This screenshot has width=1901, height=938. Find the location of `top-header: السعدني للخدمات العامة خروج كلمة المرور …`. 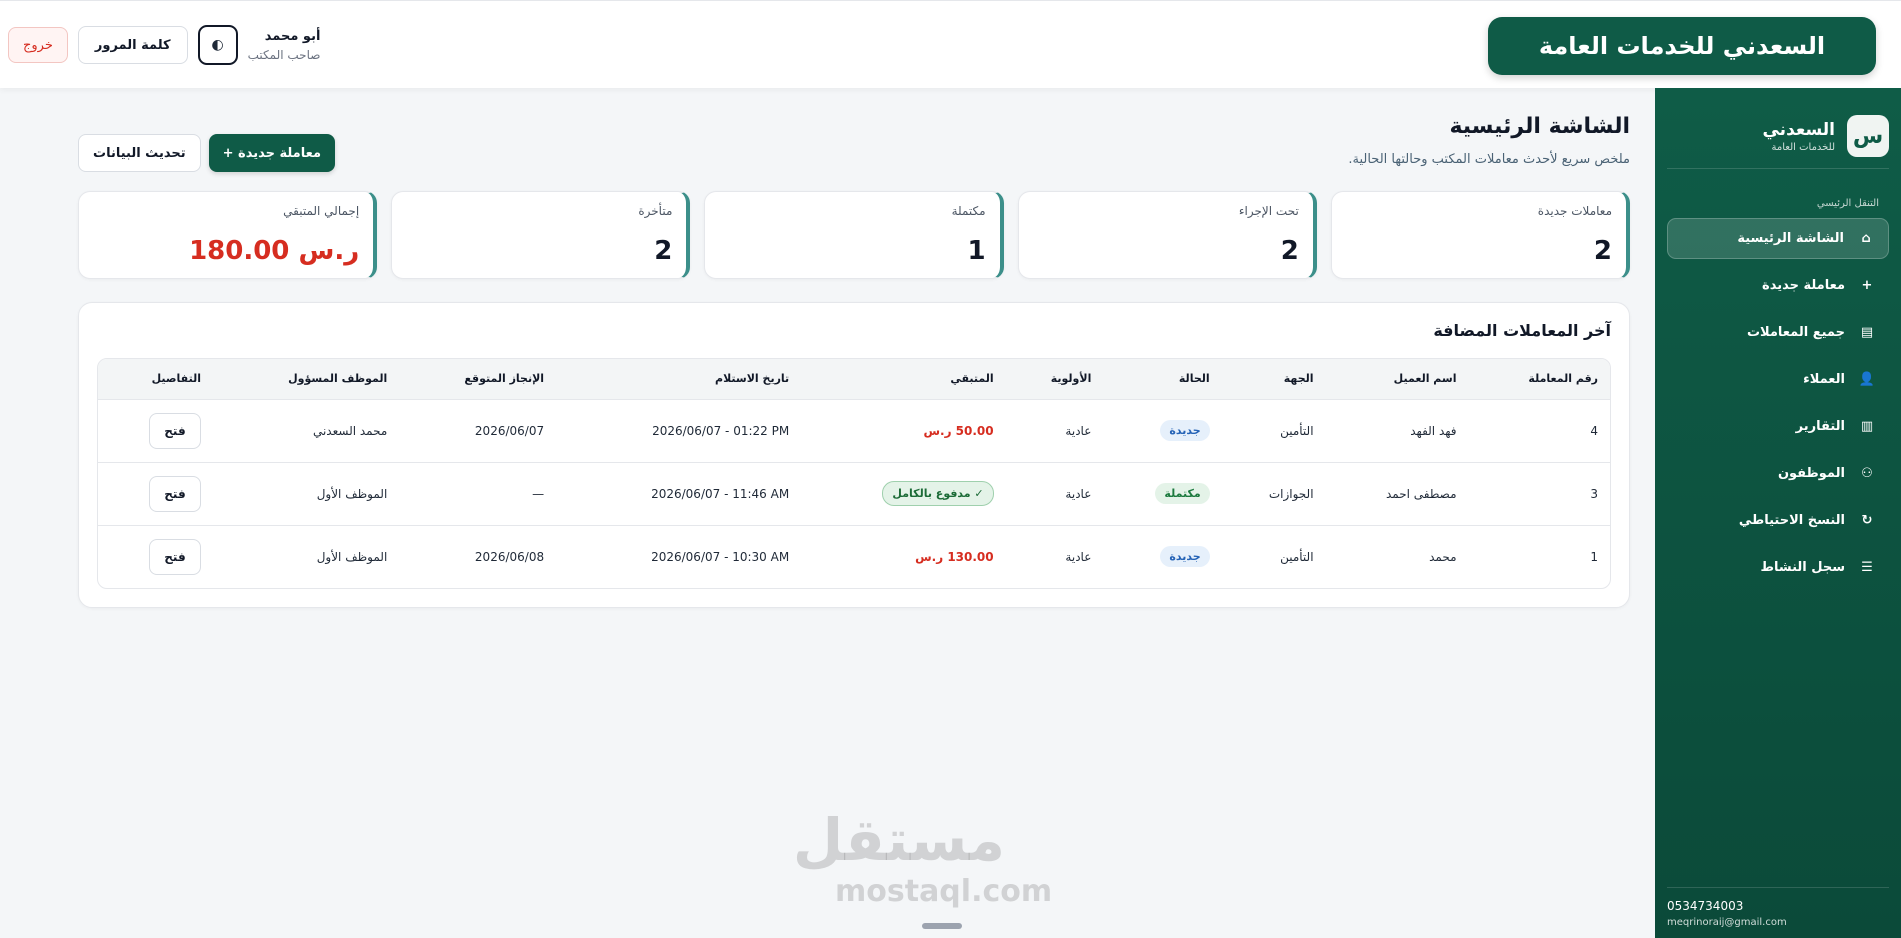

top-header: السعدني للخدمات العامة خروج كلمة المرور … is located at coordinates (950, 44).